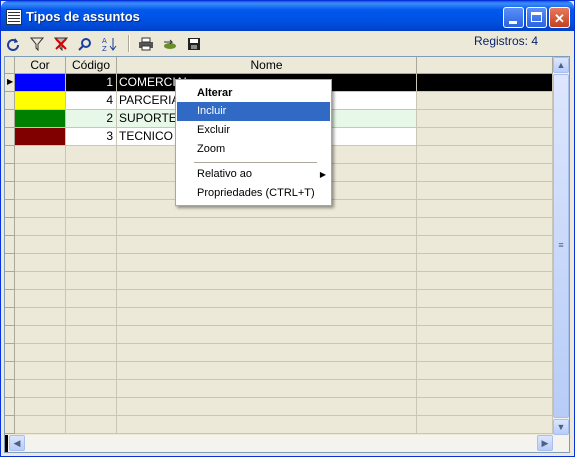 This screenshot has height=457, width=575. Describe the element at coordinates (17, 443) in the screenshot. I see `scroll-left-button: ◀` at that location.